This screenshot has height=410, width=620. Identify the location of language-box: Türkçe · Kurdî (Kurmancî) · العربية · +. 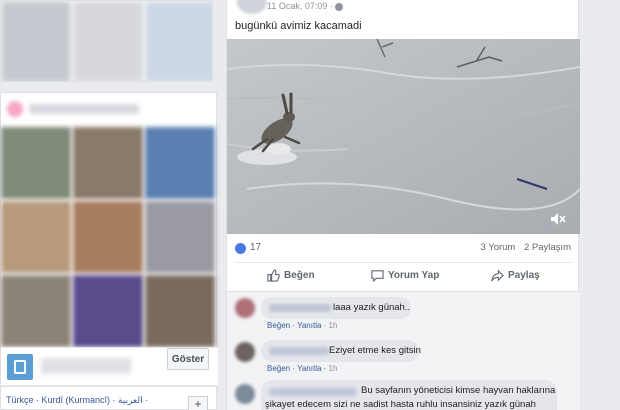
(108, 398).